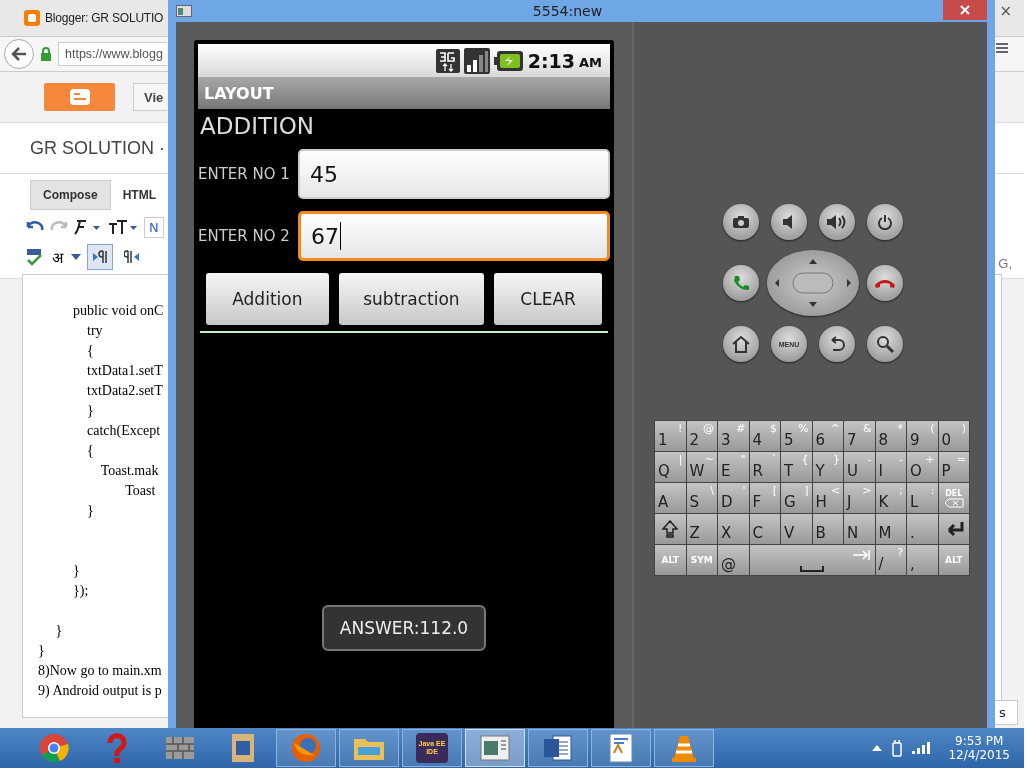 Image resolution: width=1028 pixels, height=780 pixels. I want to click on action-button: subtraction, so click(411, 299).